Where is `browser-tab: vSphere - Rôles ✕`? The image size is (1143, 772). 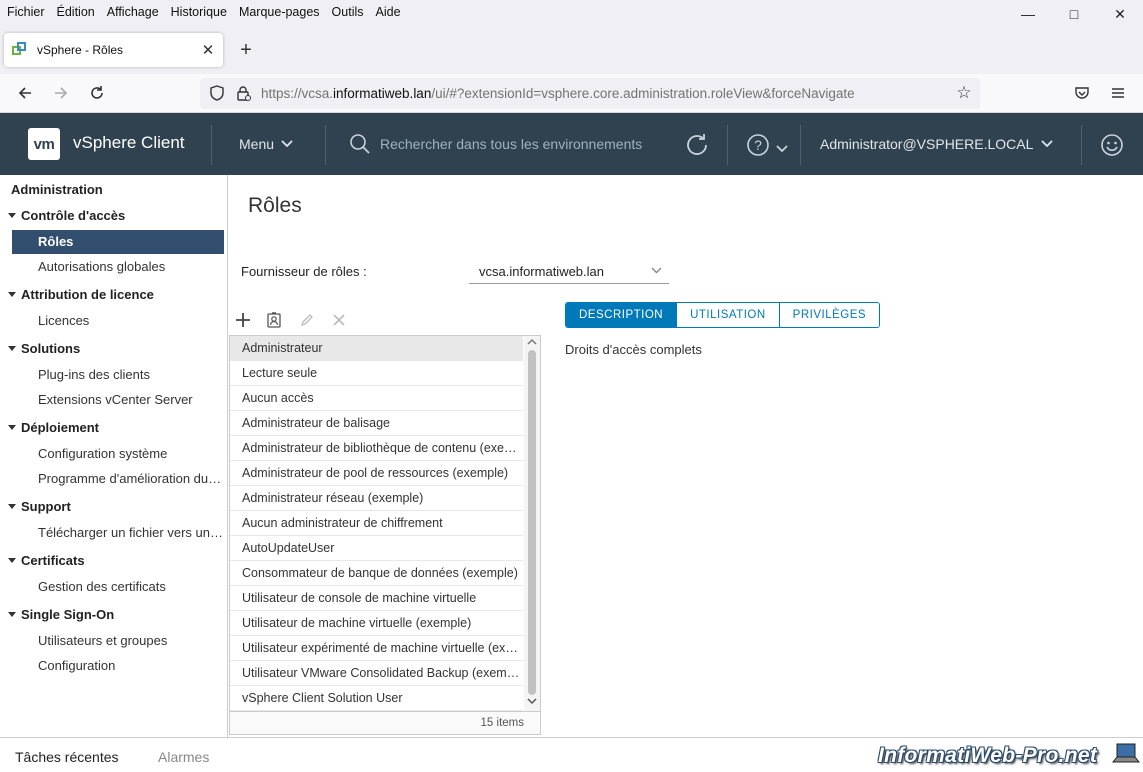 browser-tab: vSphere - Rôles ✕ is located at coordinates (113, 50).